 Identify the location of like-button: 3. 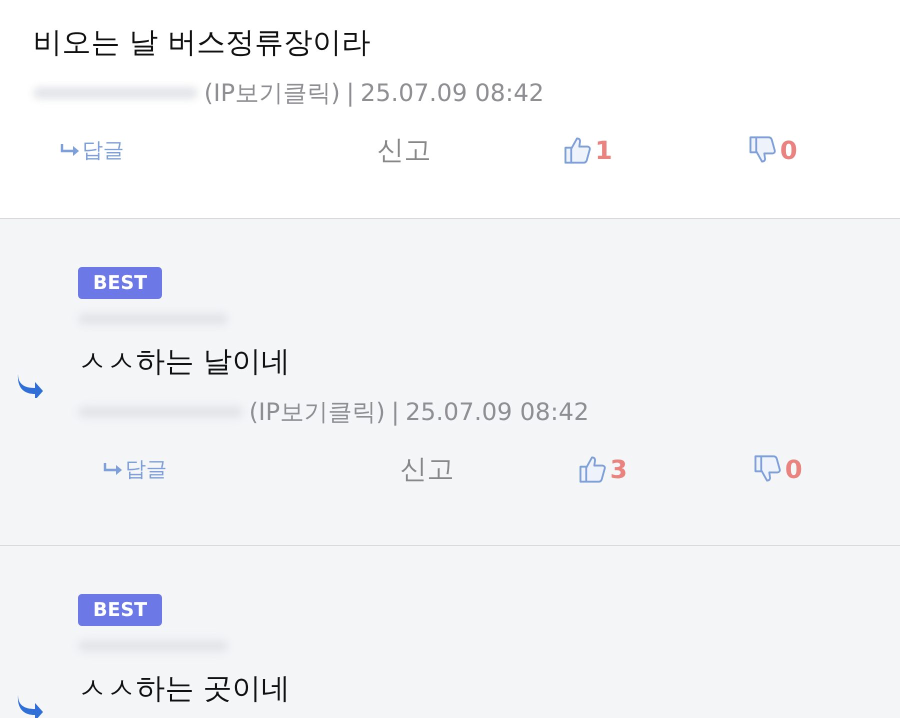
(603, 469).